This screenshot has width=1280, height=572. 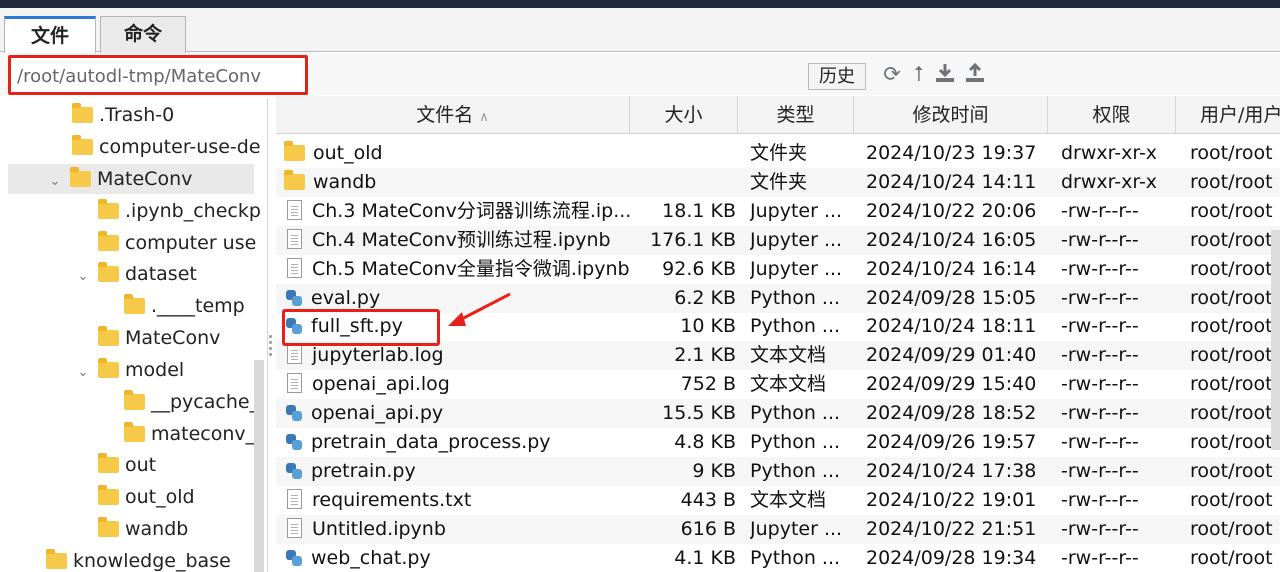 I want to click on path-toolbar: 历史 ⟳ ⭡, so click(x=640, y=74).